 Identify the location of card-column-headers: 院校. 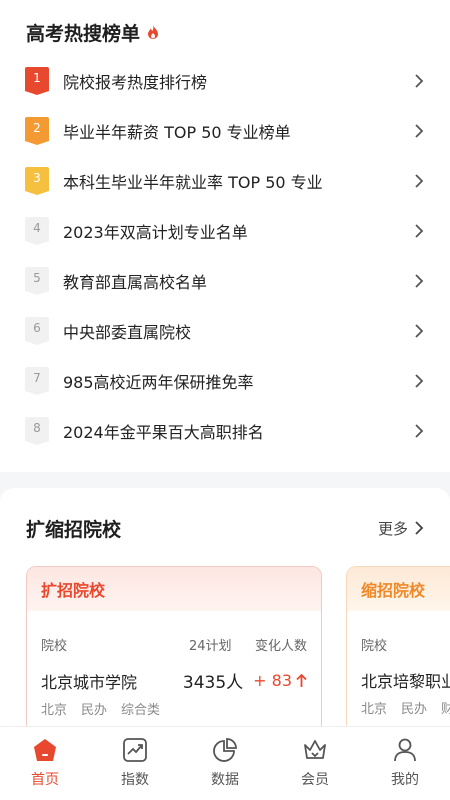
(398, 644).